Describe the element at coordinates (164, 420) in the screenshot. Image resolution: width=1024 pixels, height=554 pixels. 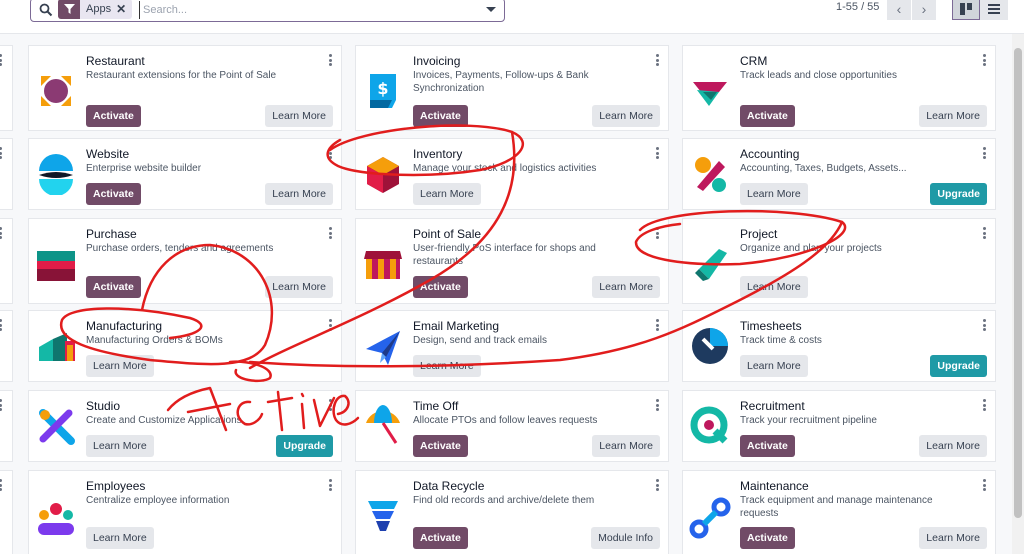
I see `app-description: Create and Customize Applications` at that location.